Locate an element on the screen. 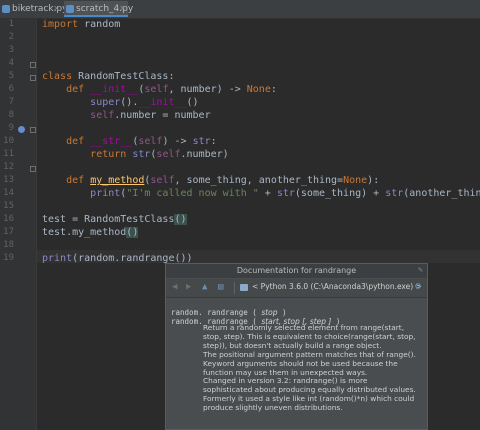 The height and width of the screenshot is (430, 480). builtin-token: super is located at coordinates (105, 102).